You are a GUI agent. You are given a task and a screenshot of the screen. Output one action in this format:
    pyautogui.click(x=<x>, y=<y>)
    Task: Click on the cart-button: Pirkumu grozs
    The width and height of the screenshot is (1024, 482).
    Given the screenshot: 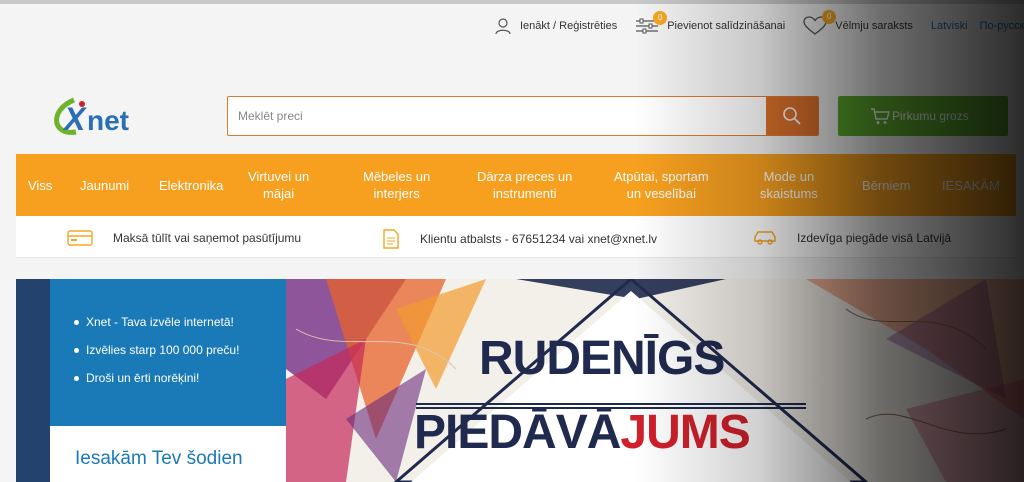 What is the action you would take?
    pyautogui.click(x=923, y=116)
    